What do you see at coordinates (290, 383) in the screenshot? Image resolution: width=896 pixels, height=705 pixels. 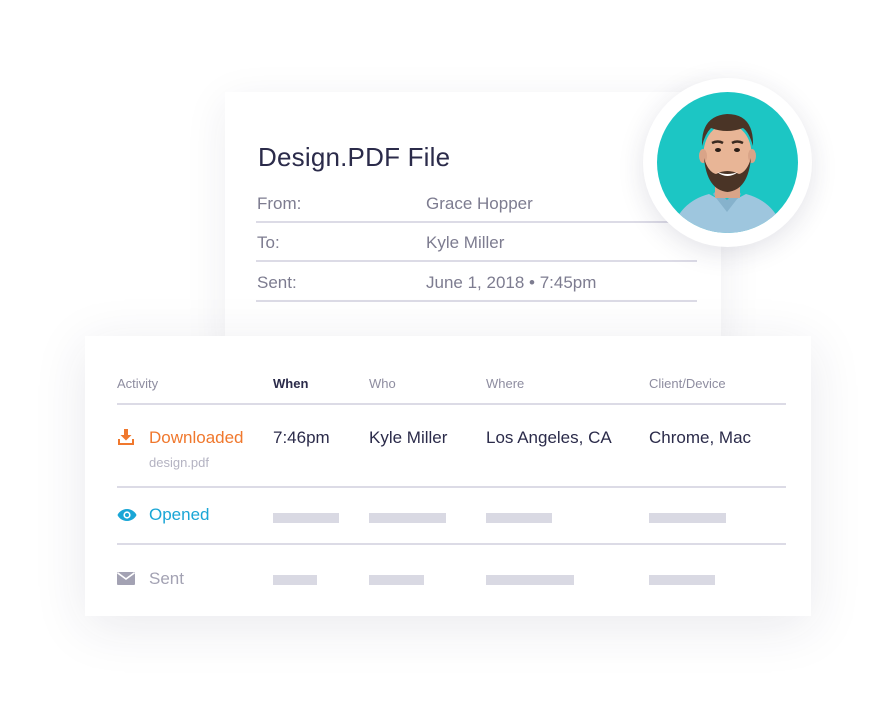 I see `header-when: When` at bounding box center [290, 383].